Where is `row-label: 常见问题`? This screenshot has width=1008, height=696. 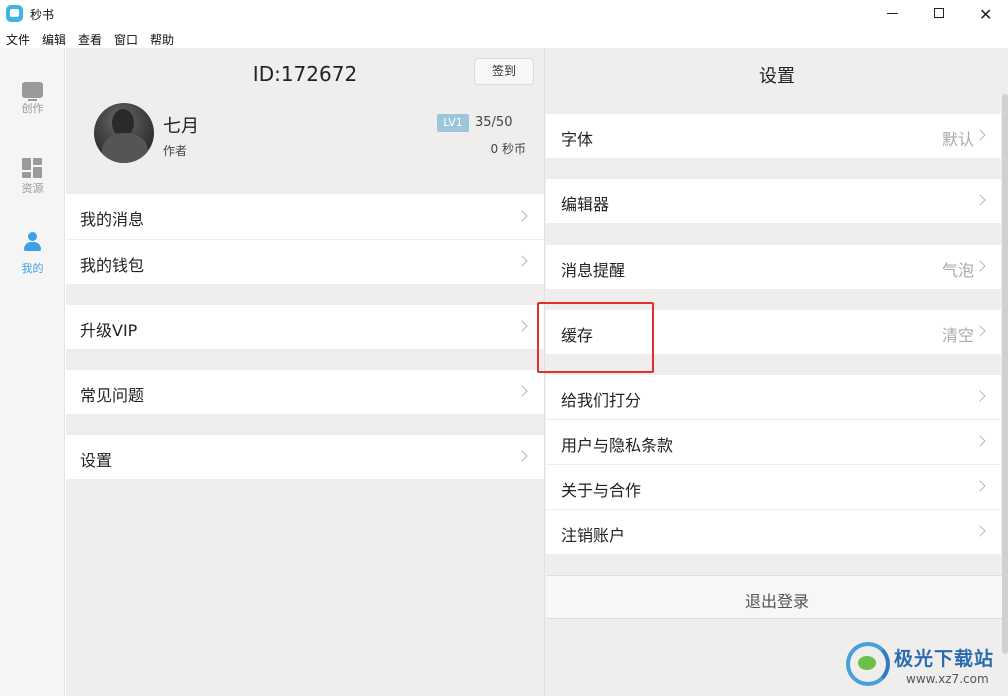 row-label: 常见问题 is located at coordinates (112, 395).